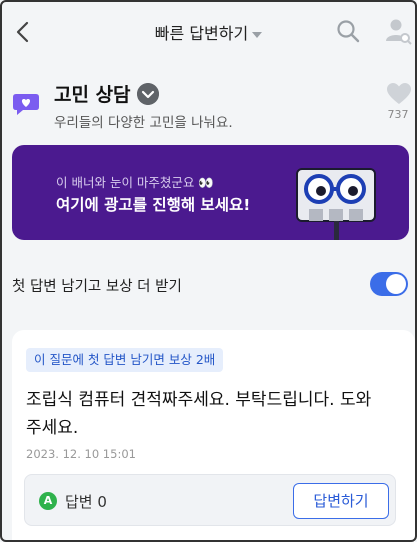 The image size is (417, 542). Describe the element at coordinates (135, 182) in the screenshot. I see `banner-subtitle: 이 배너와 눈이 마주쳤군요 👀` at that location.